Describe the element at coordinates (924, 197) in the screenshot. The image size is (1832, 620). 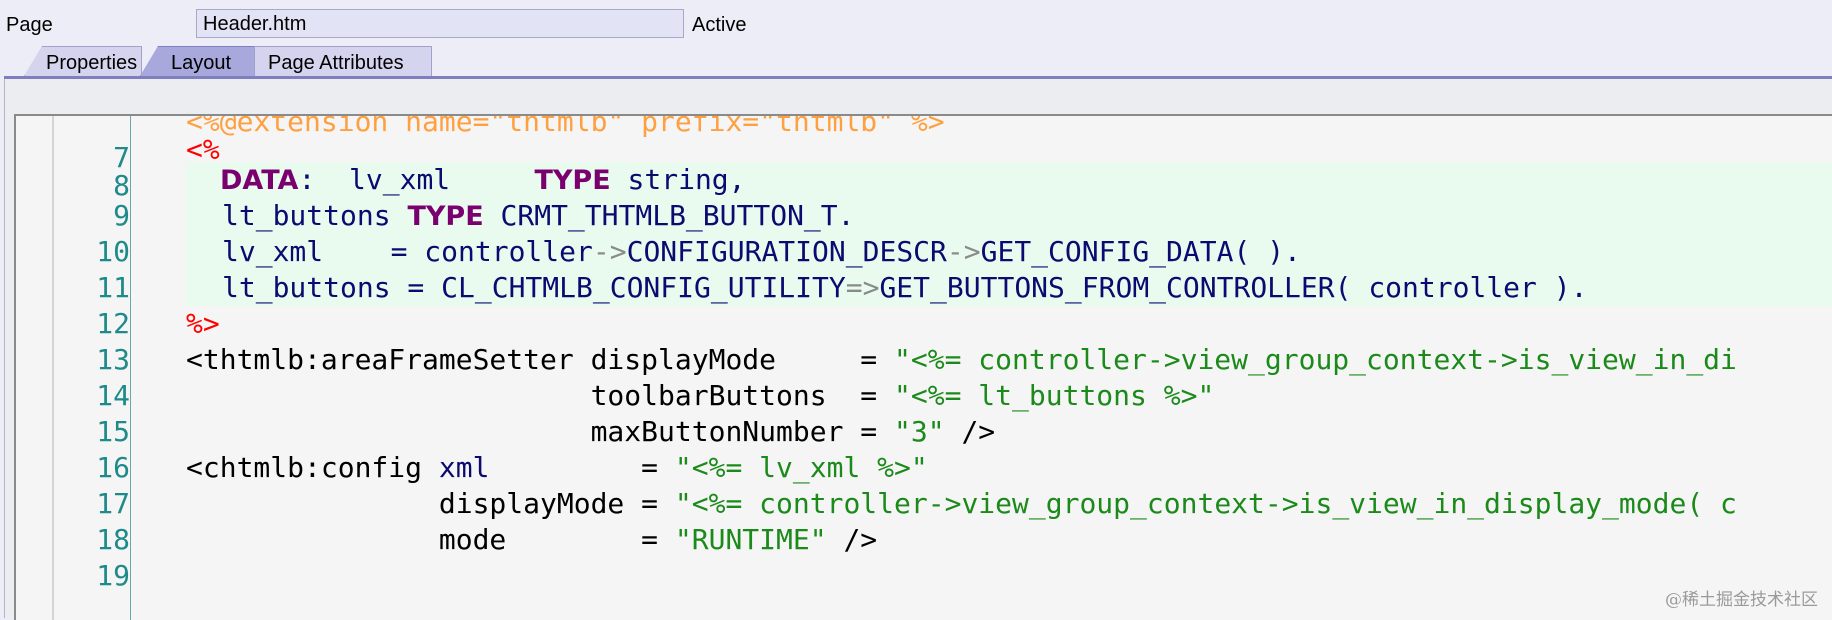
I see `code-line: 9 DATA: lv_xml TYPE string,` at that location.